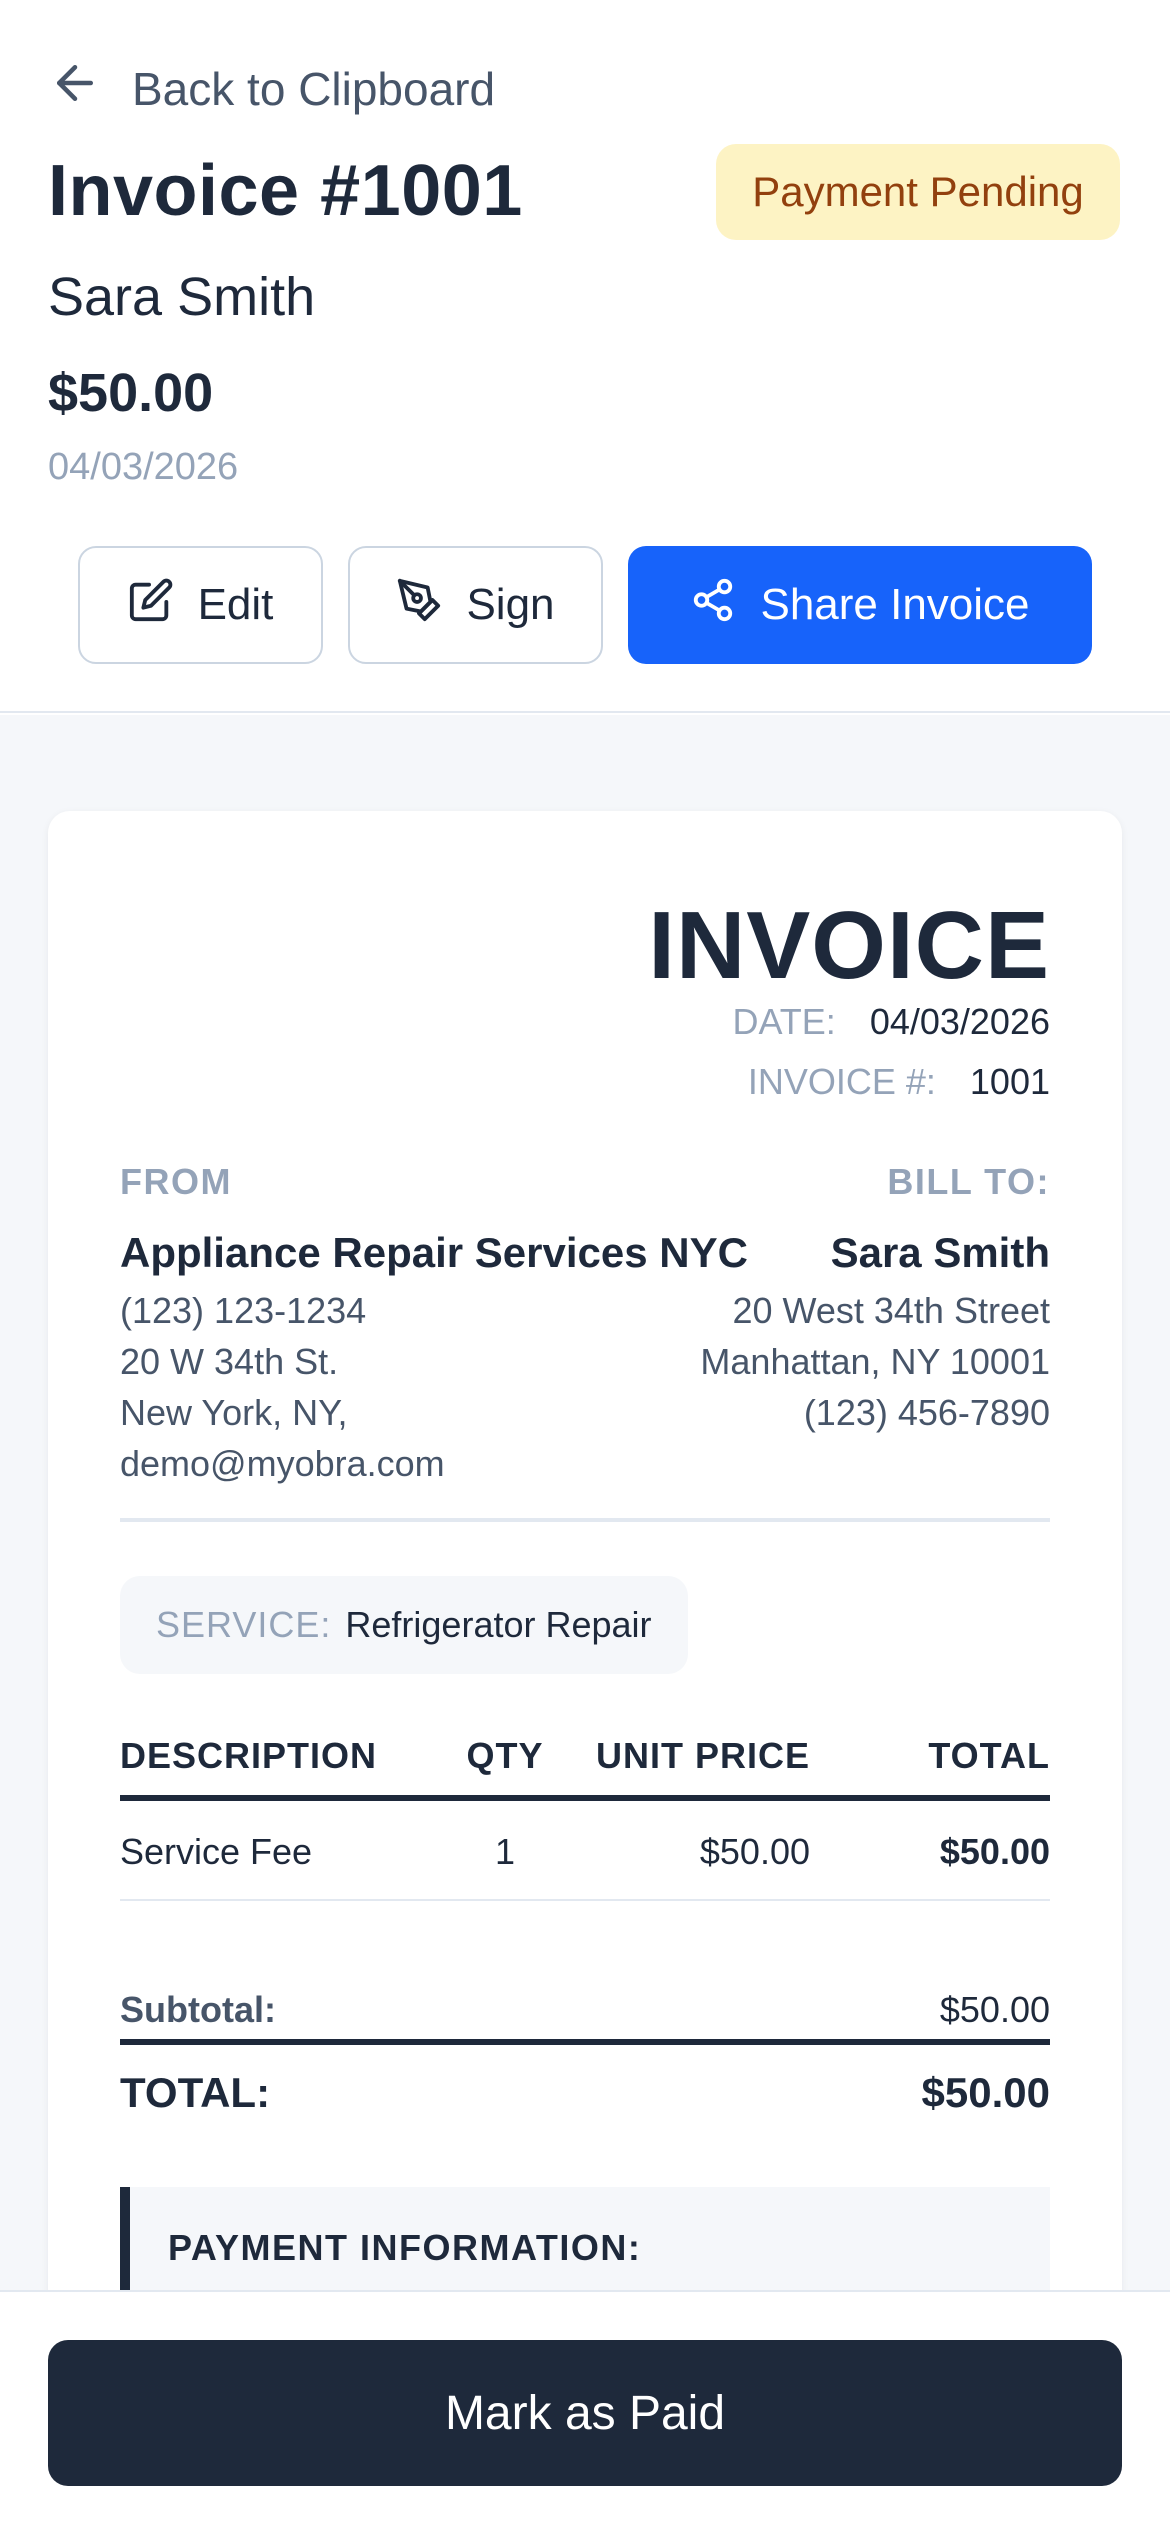 The image size is (1170, 2532). Describe the element at coordinates (784, 1021) in the screenshot. I see `date-label: DATE:` at that location.